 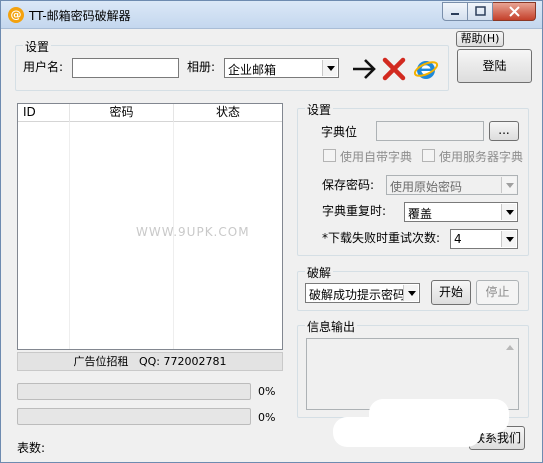 What do you see at coordinates (494, 66) in the screenshot?
I see `login-button: 登陆` at bounding box center [494, 66].